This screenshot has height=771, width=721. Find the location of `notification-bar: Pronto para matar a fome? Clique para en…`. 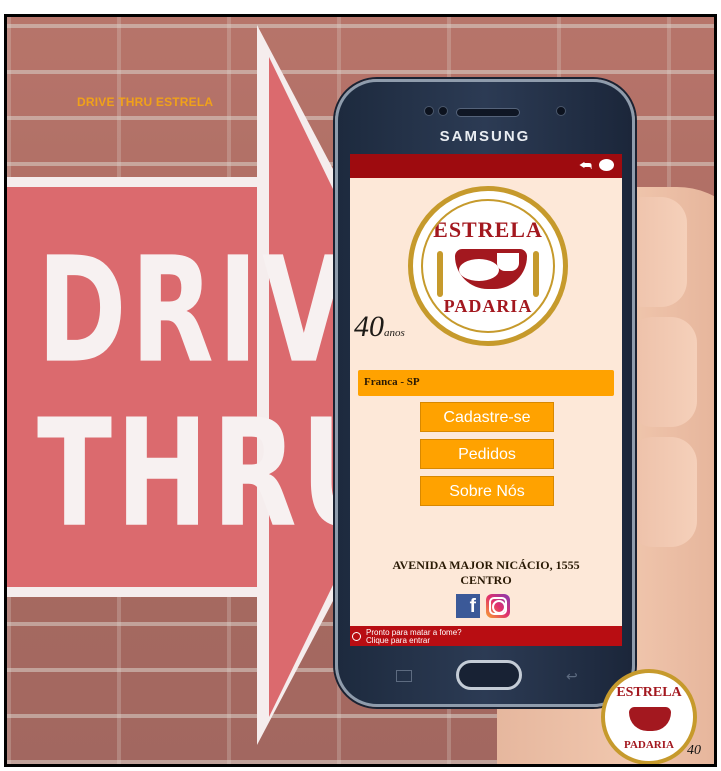

notification-bar: Pronto para matar a fome? Clique para en… is located at coordinates (486, 636).